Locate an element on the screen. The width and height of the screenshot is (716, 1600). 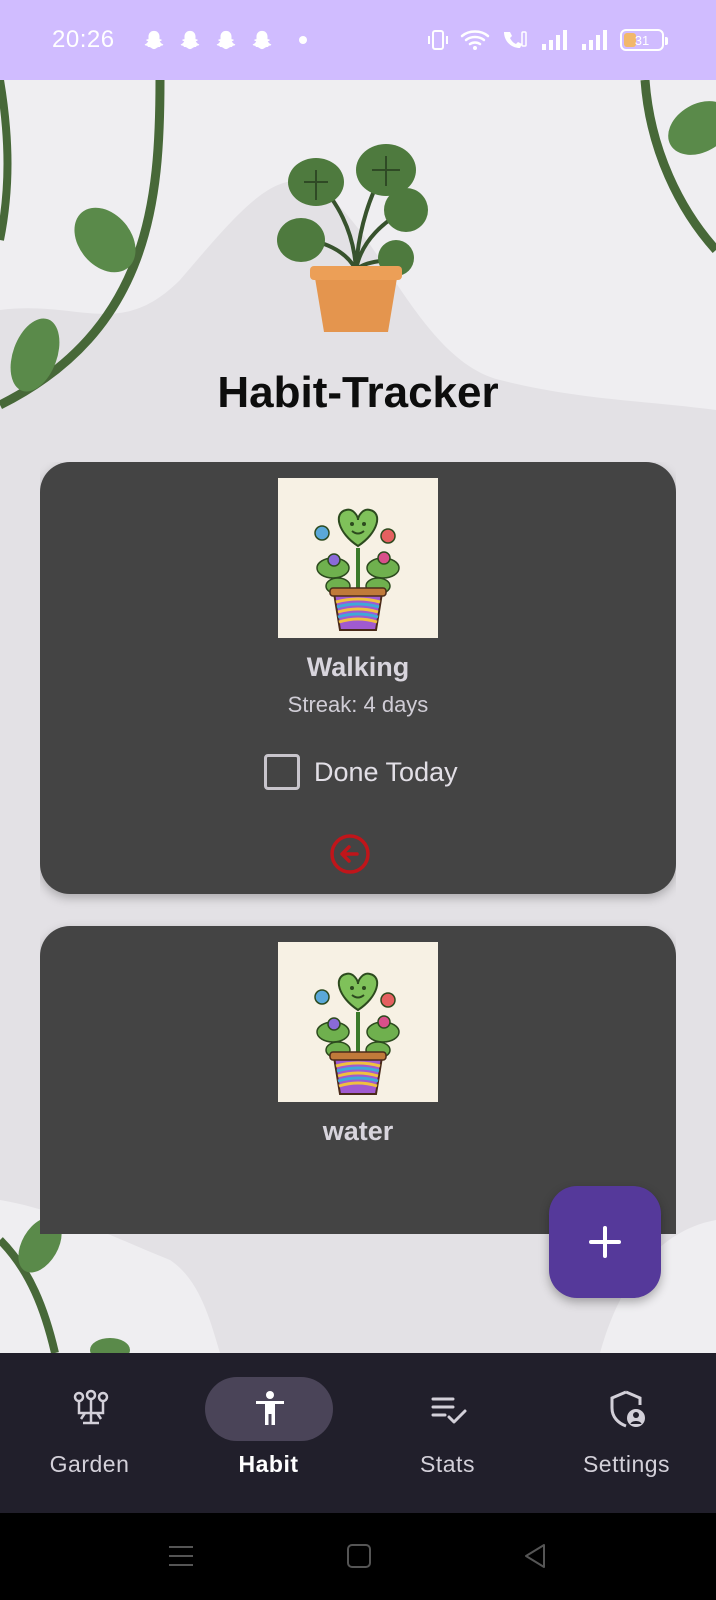
nav-item-habit: Habit is located at coordinates (268, 1433).